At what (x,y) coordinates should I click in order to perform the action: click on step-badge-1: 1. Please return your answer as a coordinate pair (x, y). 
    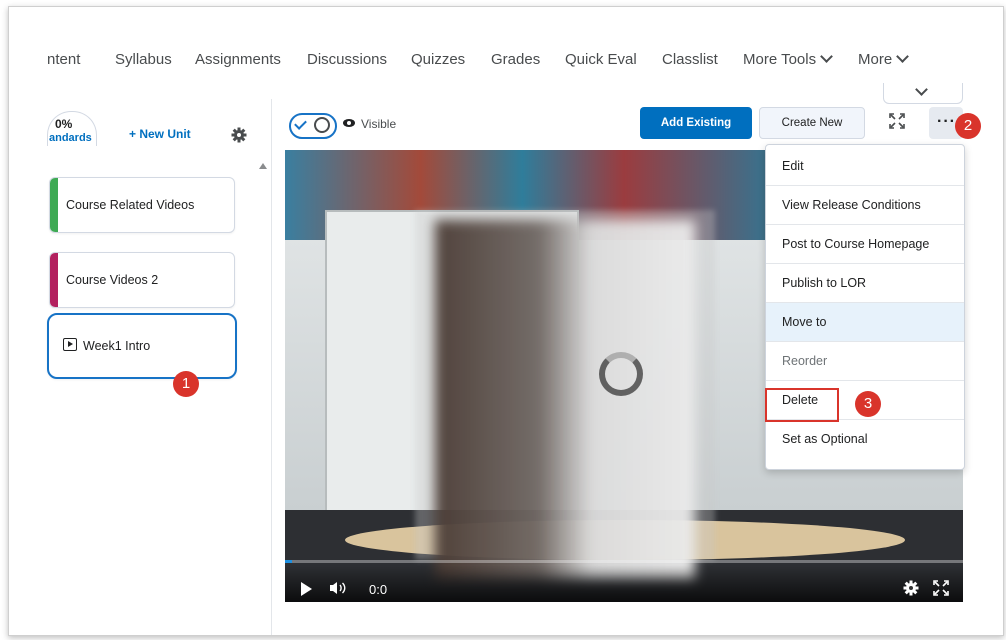
    Looking at the image, I should click on (186, 384).